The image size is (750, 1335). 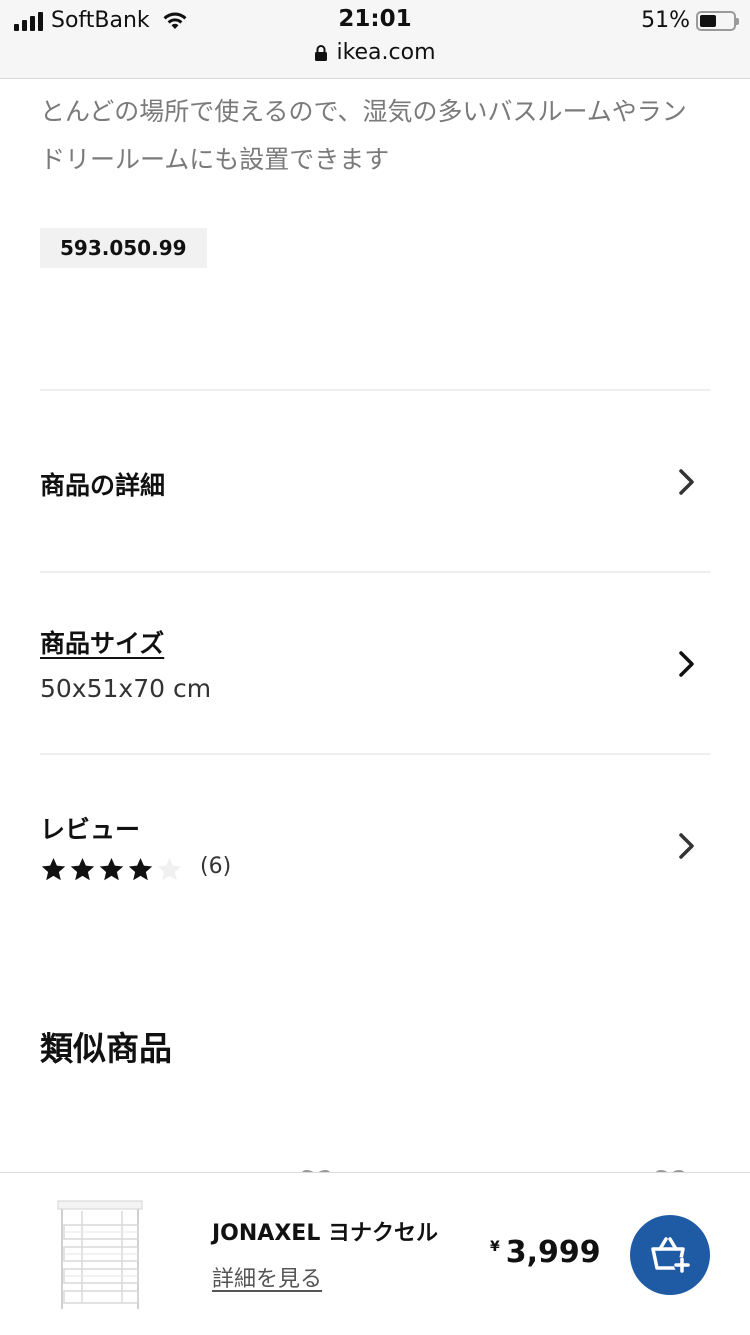 I want to click on view-details-link: 詳細を見る, so click(x=267, y=1277).